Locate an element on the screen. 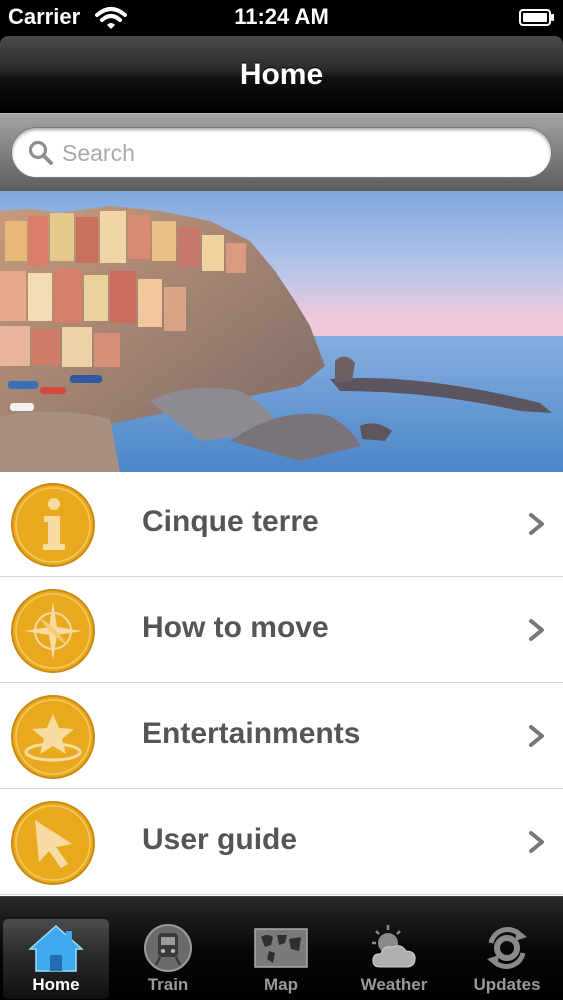 This screenshot has height=1000, width=563. tab-label: Train is located at coordinates (168, 984).